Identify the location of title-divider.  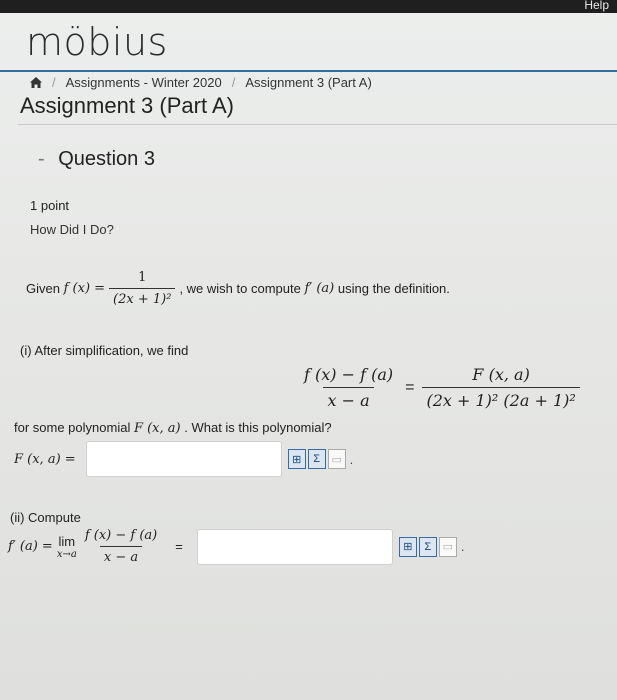
(317, 124).